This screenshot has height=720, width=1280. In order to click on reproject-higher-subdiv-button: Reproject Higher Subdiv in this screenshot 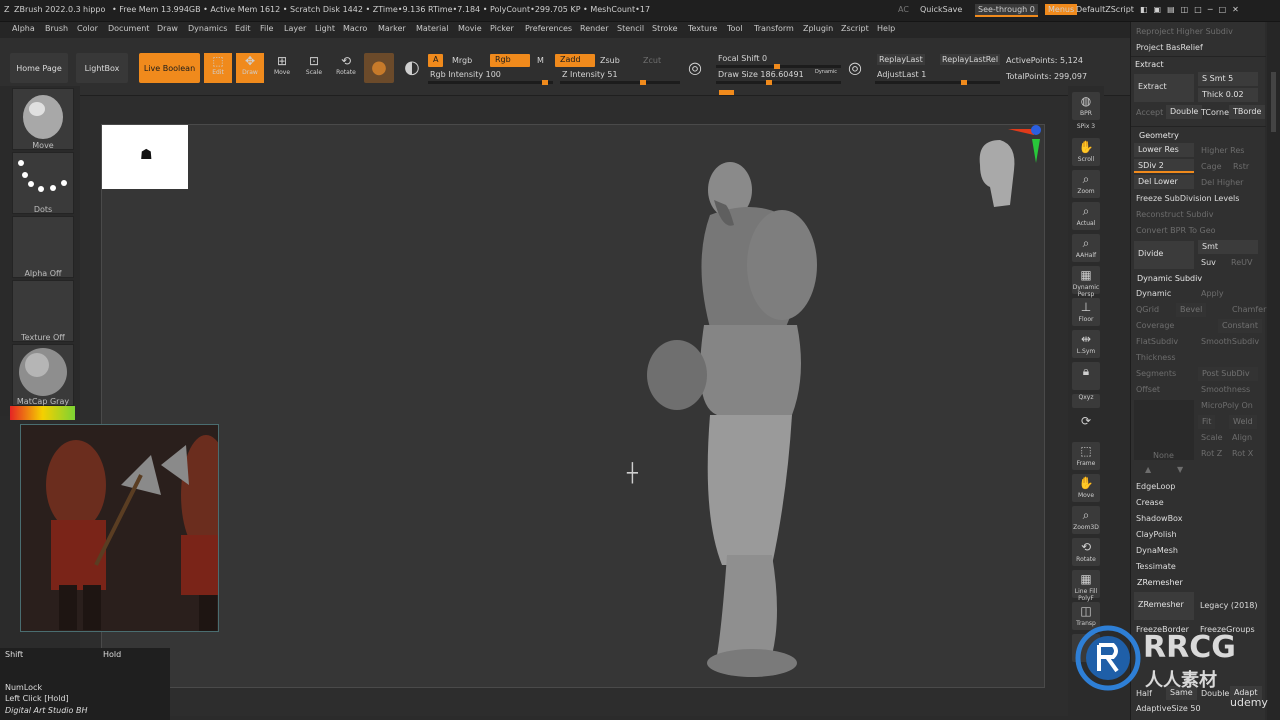, I will do `click(1184, 31)`.